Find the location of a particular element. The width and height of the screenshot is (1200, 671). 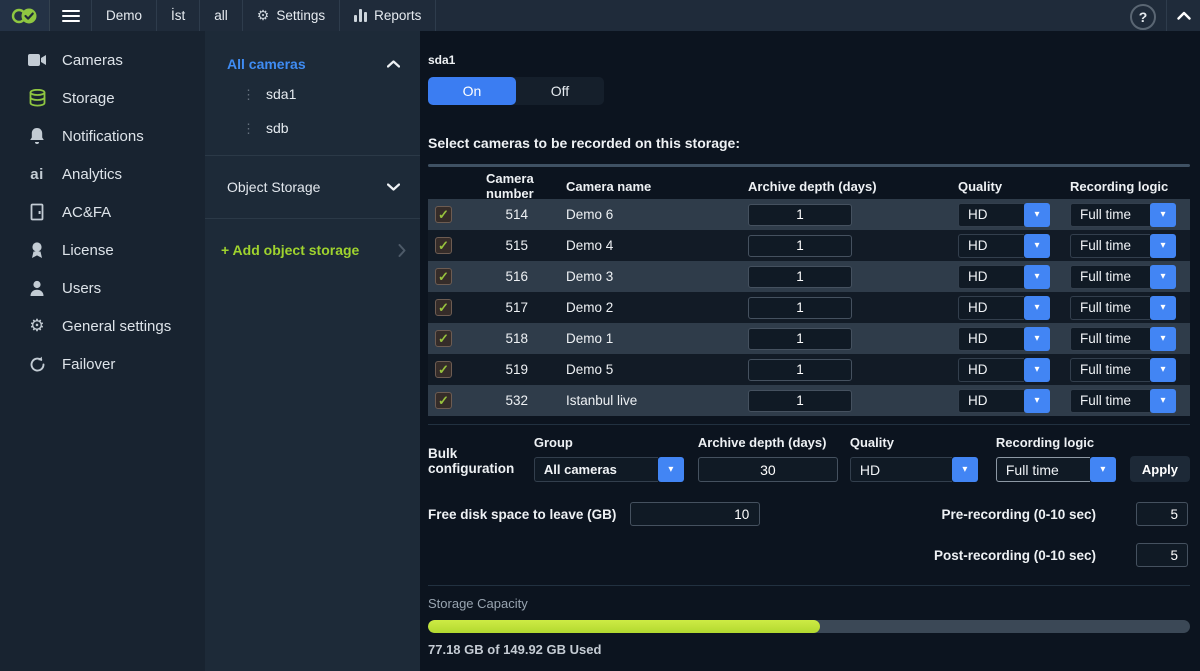

sidebar-item-notifications: Notifications is located at coordinates (102, 136).